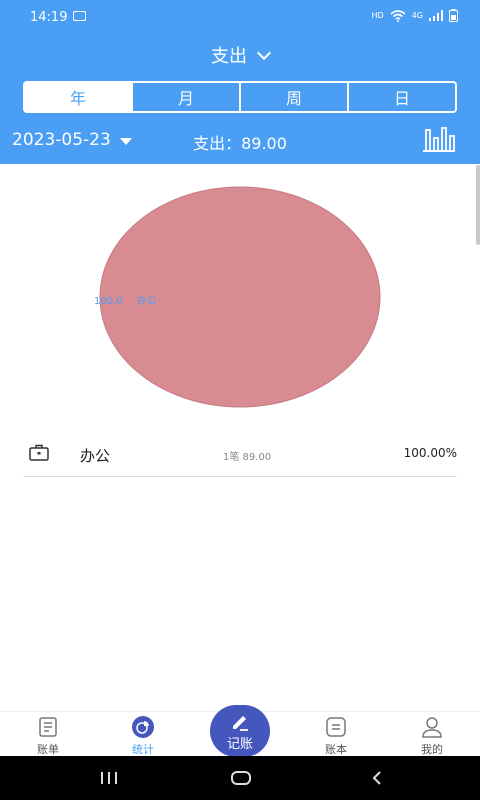 The height and width of the screenshot is (800, 480). What do you see at coordinates (264, 53) in the screenshot?
I see `chevron-down-icon` at bounding box center [264, 53].